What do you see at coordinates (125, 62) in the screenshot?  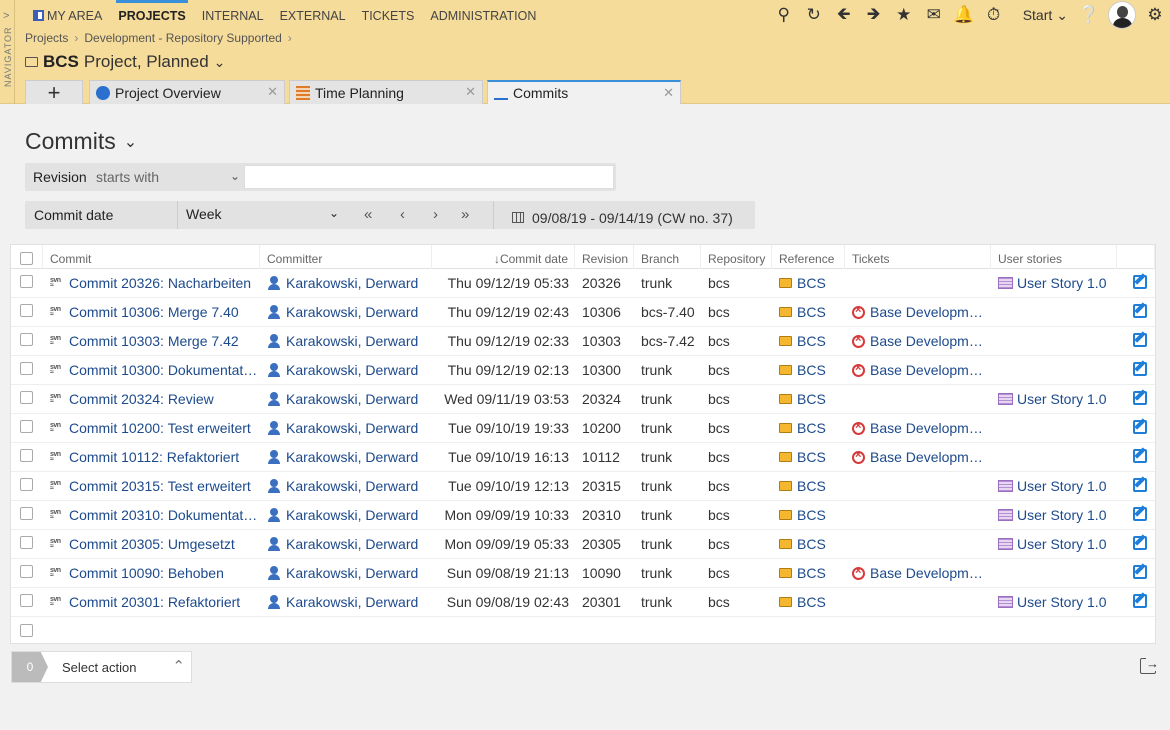 I see `project-title: BCS Project, Planned ⌄` at bounding box center [125, 62].